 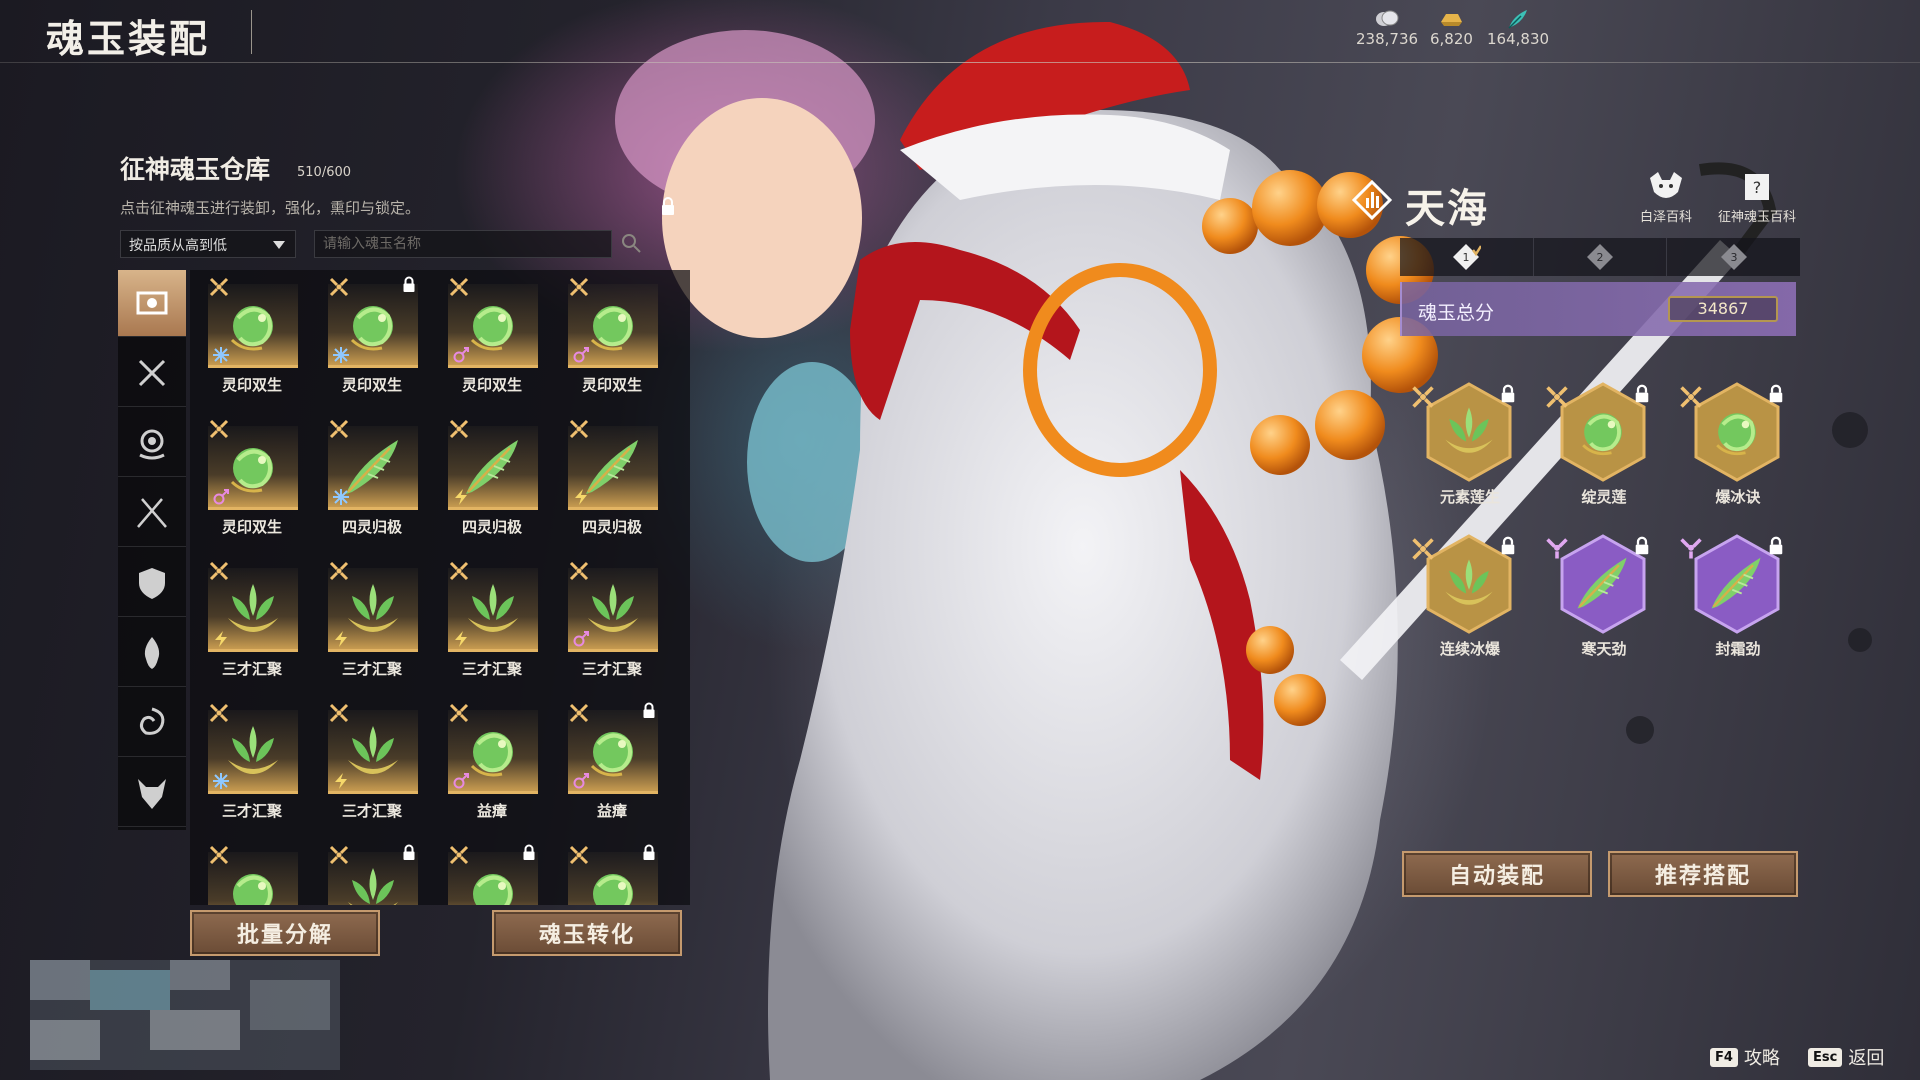 What do you see at coordinates (463, 244) in the screenshot?
I see `search-input` at bounding box center [463, 244].